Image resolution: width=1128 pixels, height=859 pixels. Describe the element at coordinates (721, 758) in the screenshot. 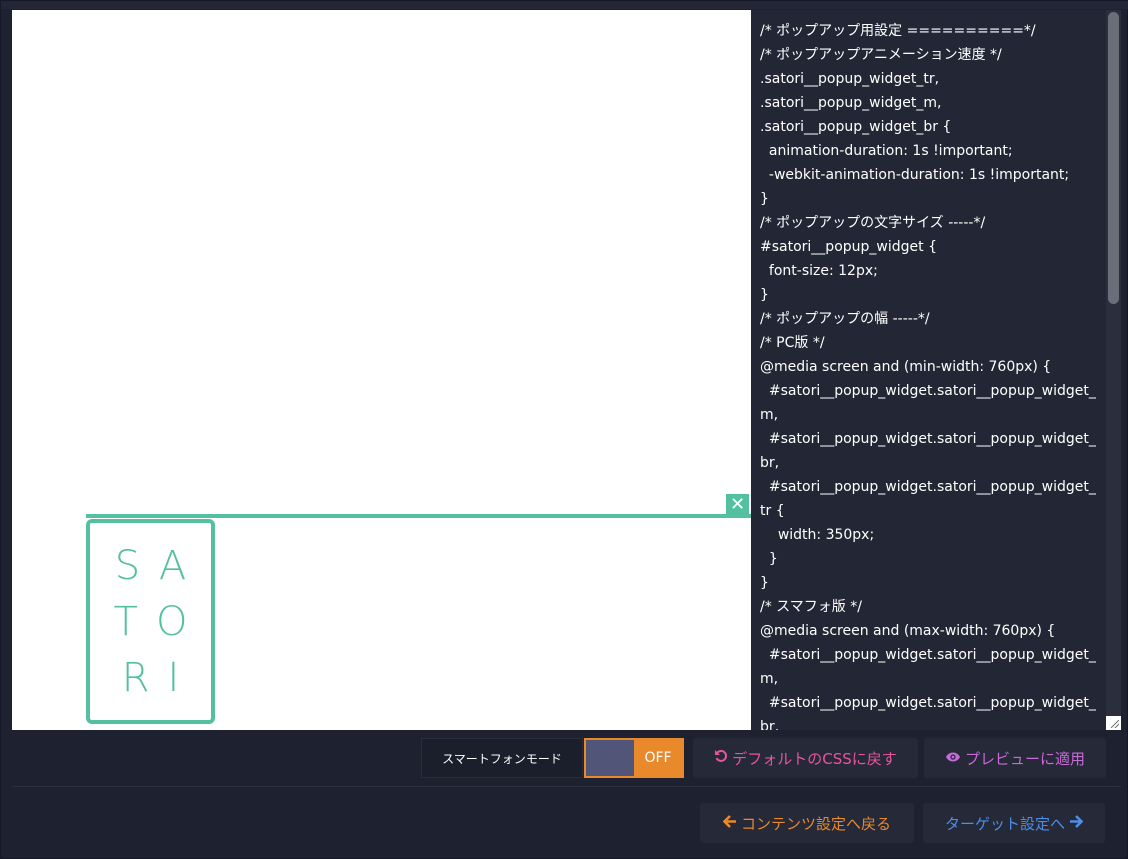

I see `undo-icon` at that location.